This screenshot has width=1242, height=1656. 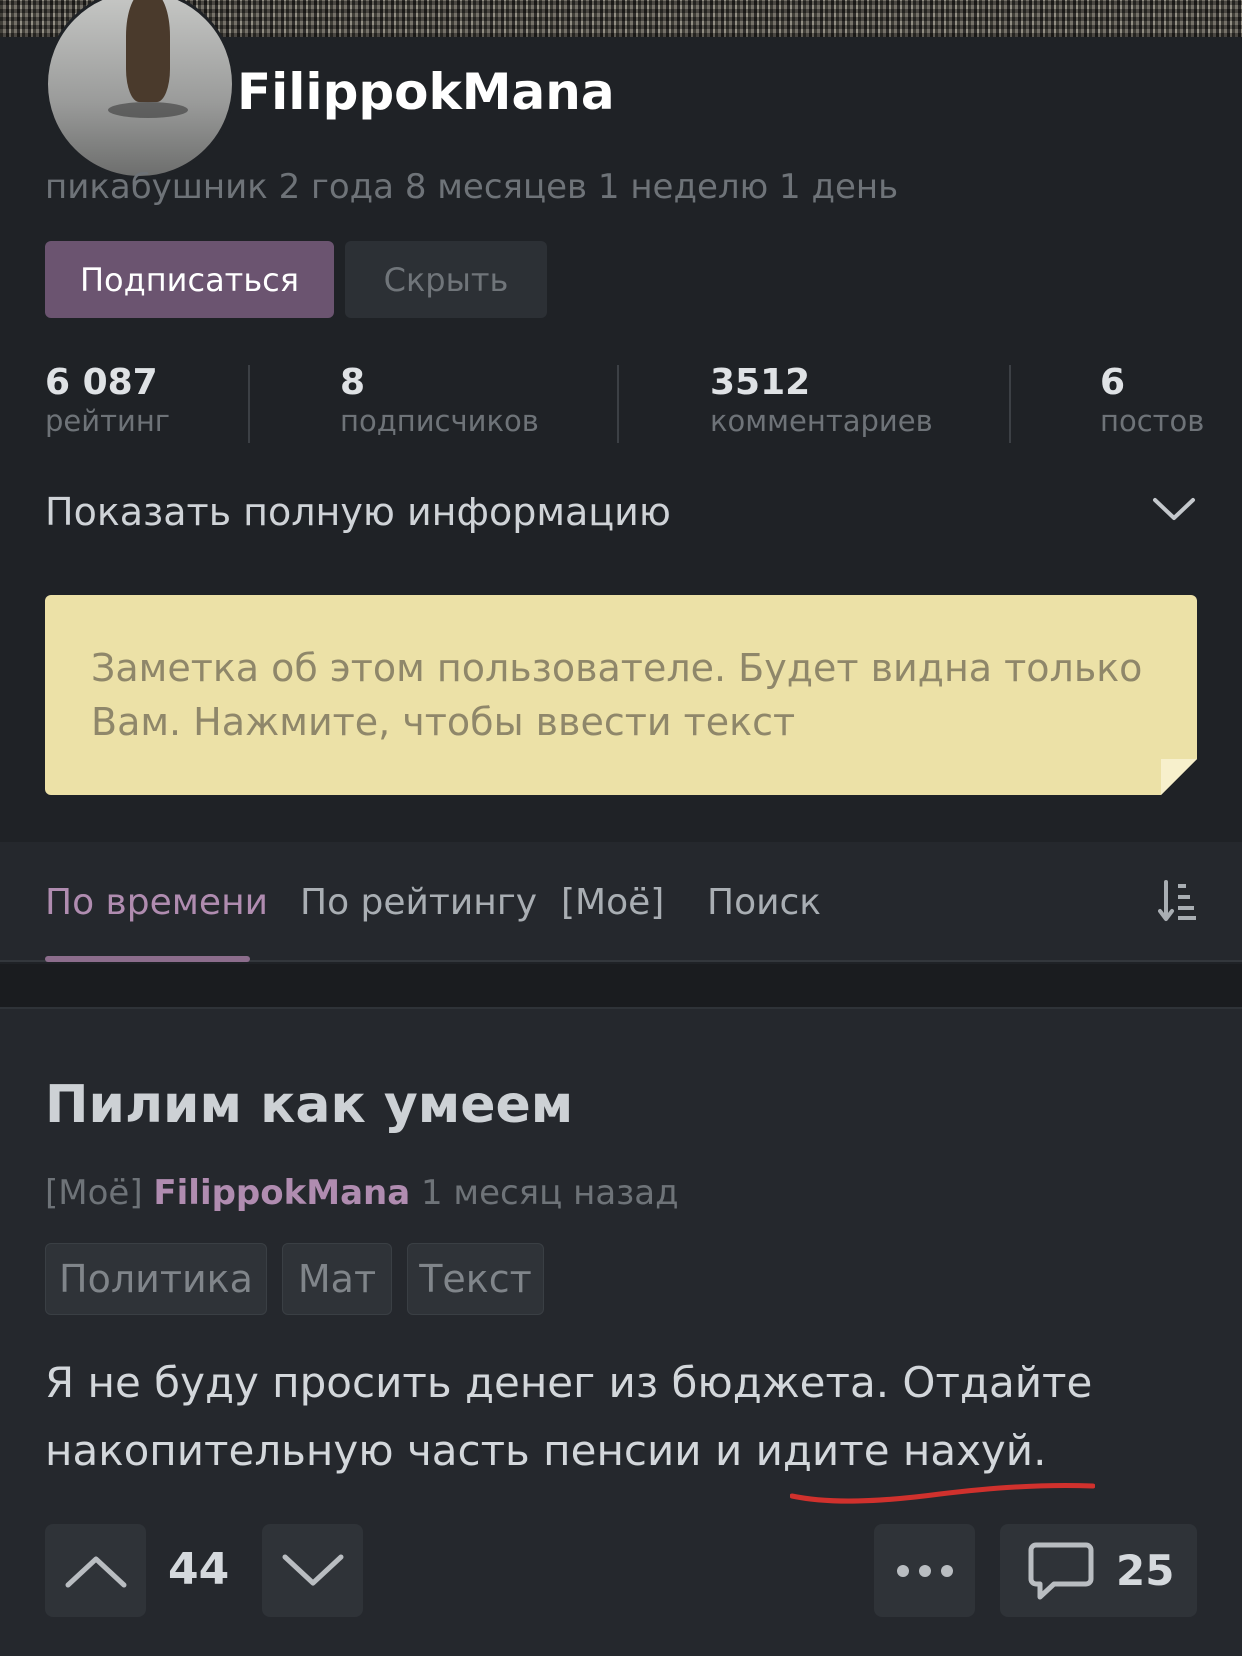 I want to click on red-annotation-underline, so click(x=942, y=1493).